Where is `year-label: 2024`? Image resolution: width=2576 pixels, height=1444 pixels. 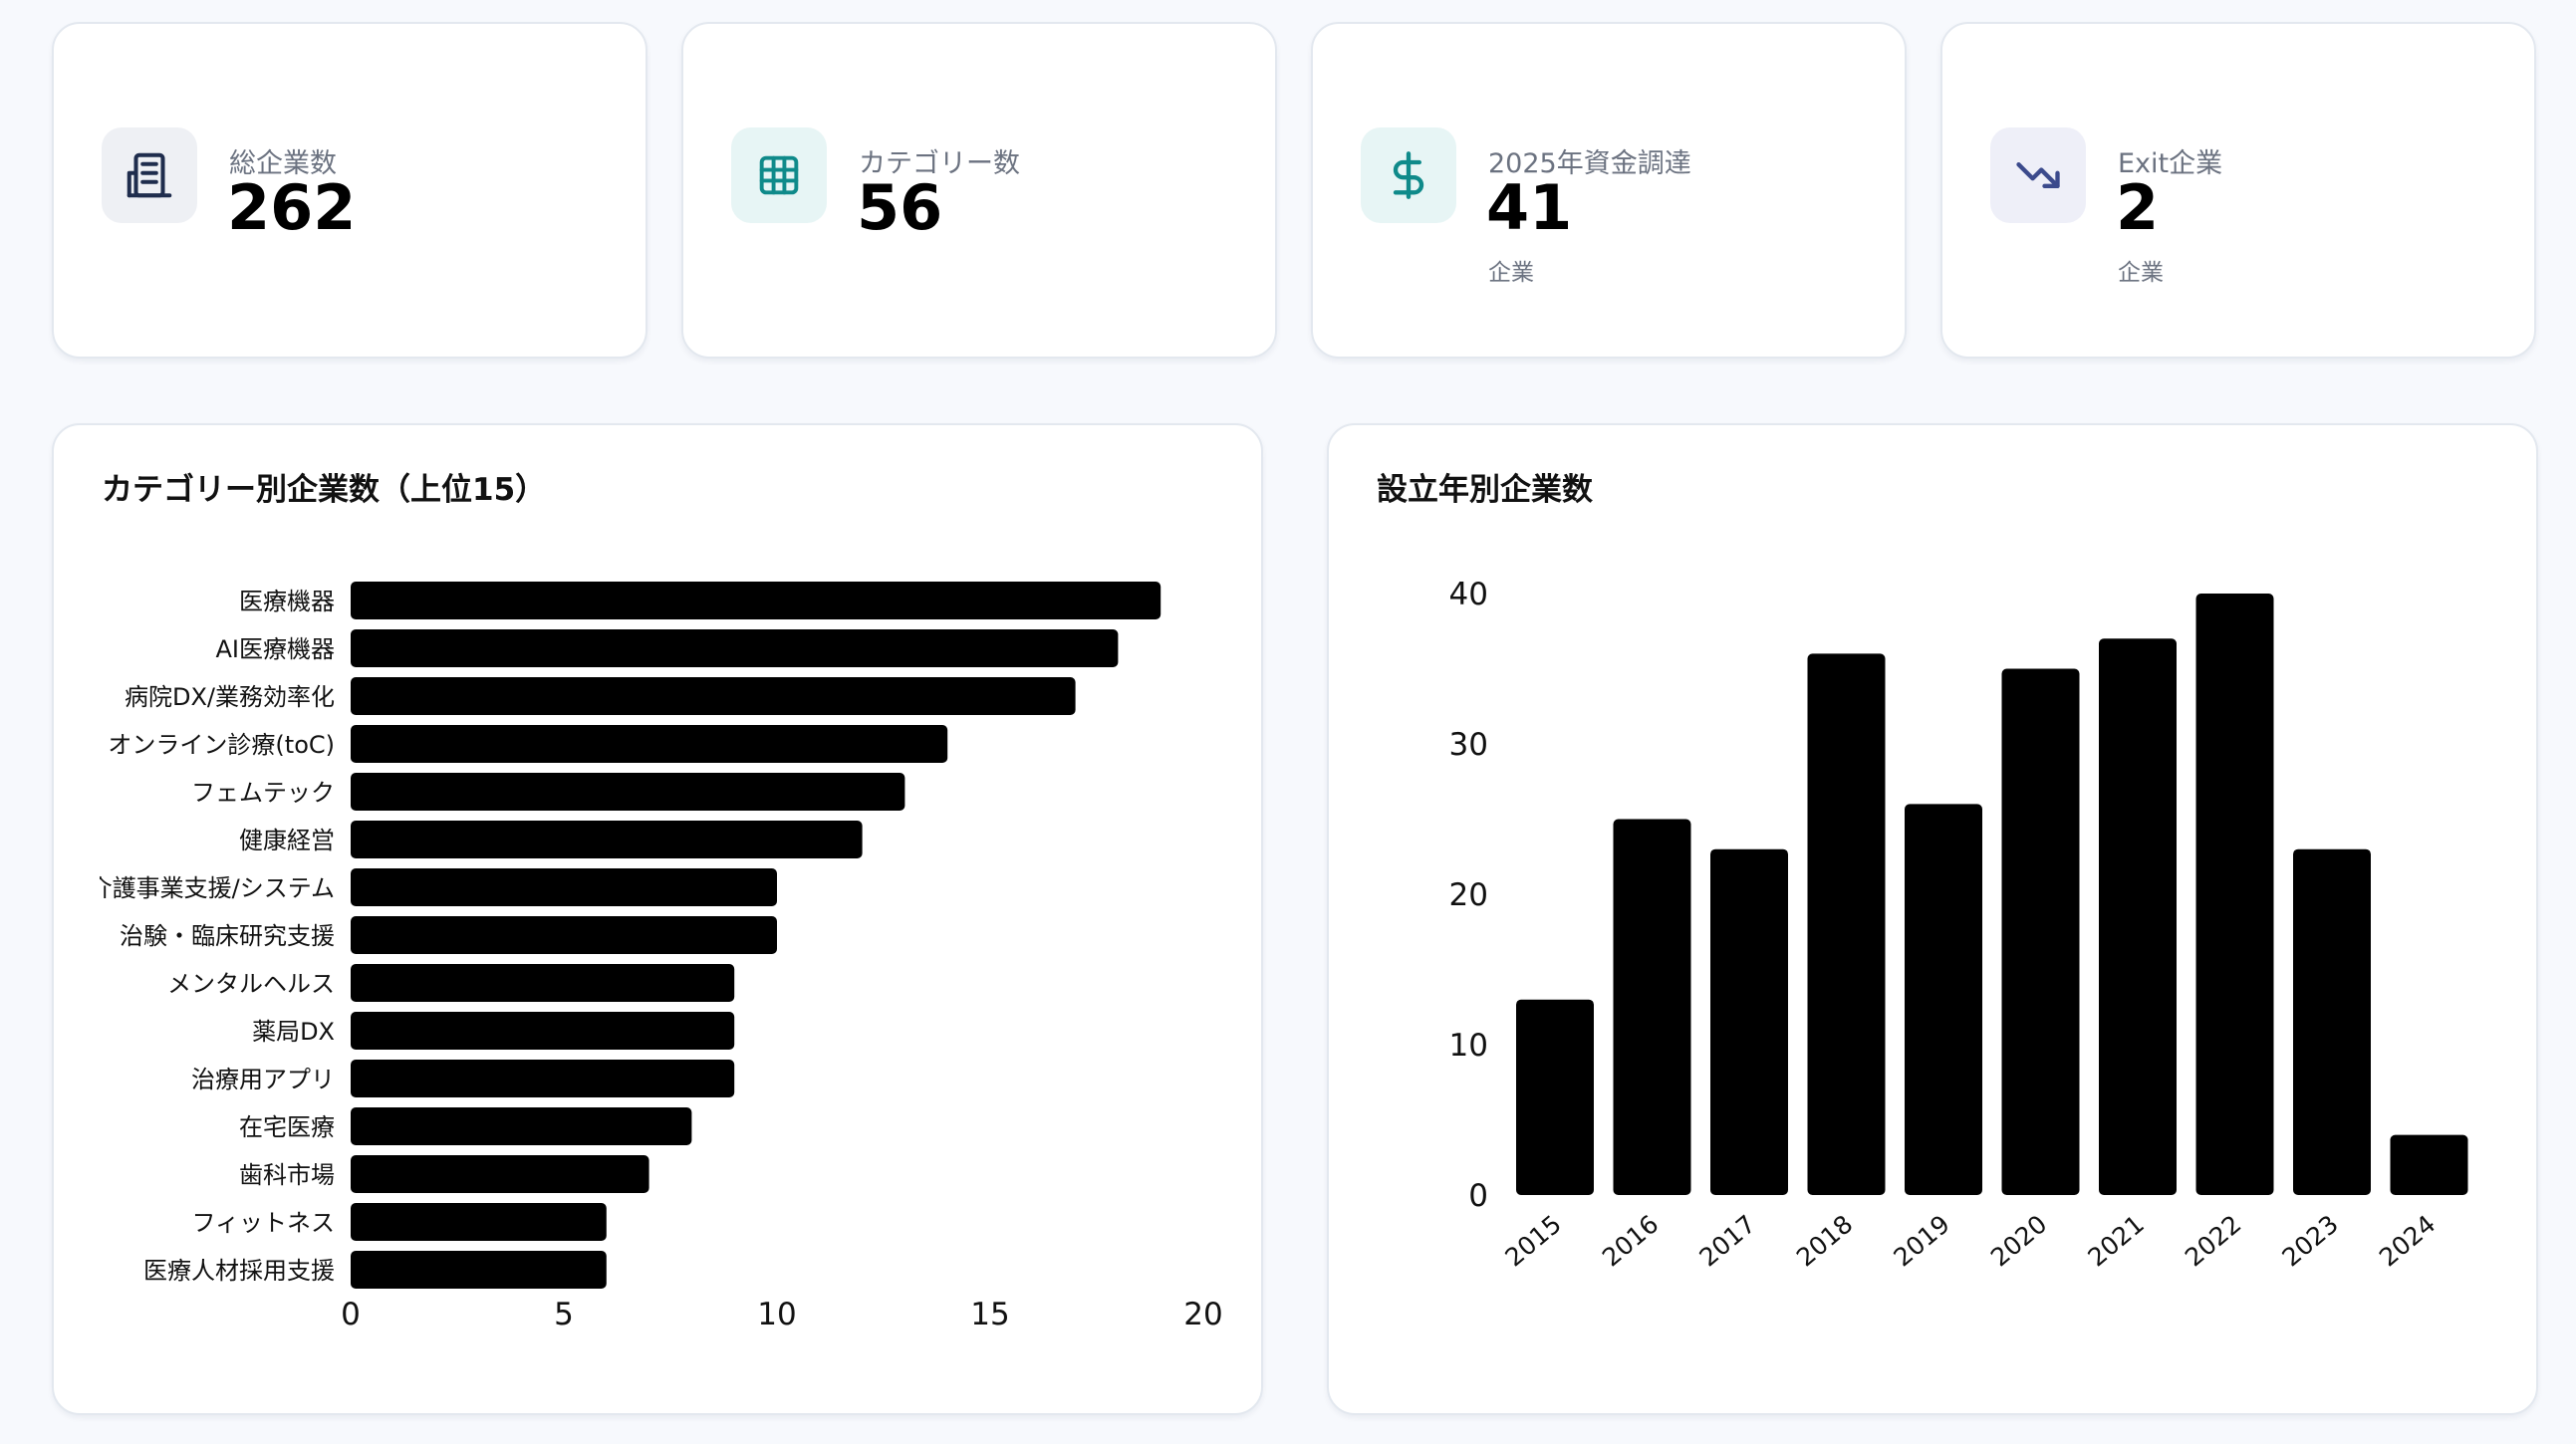 year-label: 2024 is located at coordinates (2407, 1240).